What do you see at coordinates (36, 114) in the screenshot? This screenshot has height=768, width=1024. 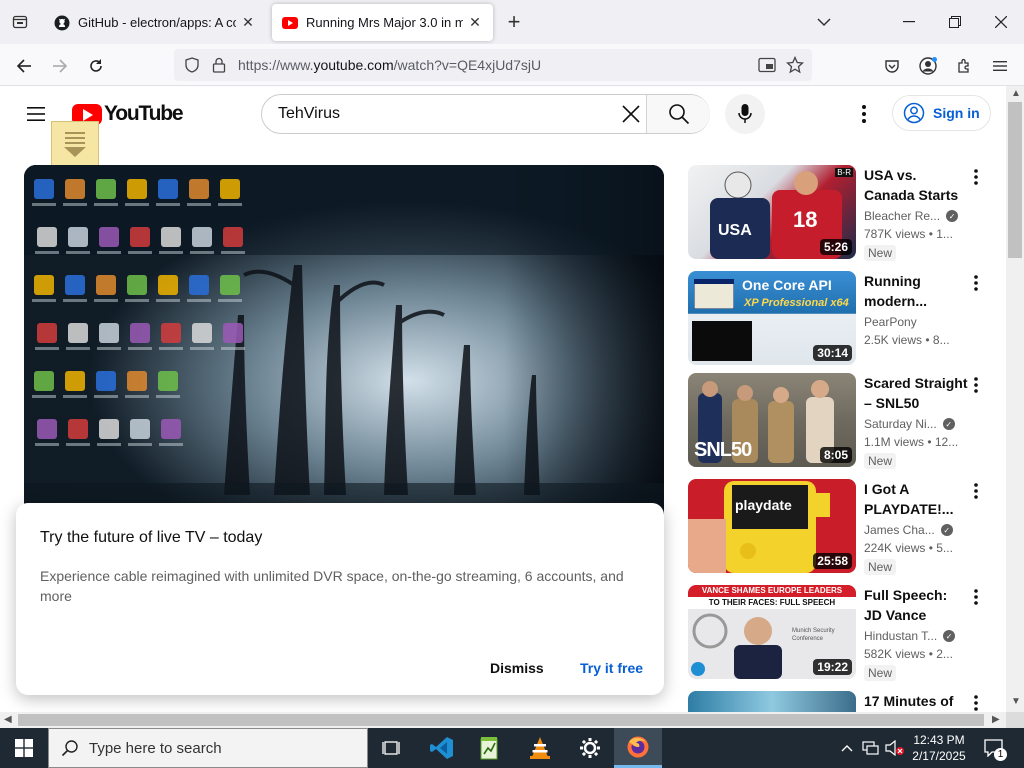 I see `guide-menu-button` at bounding box center [36, 114].